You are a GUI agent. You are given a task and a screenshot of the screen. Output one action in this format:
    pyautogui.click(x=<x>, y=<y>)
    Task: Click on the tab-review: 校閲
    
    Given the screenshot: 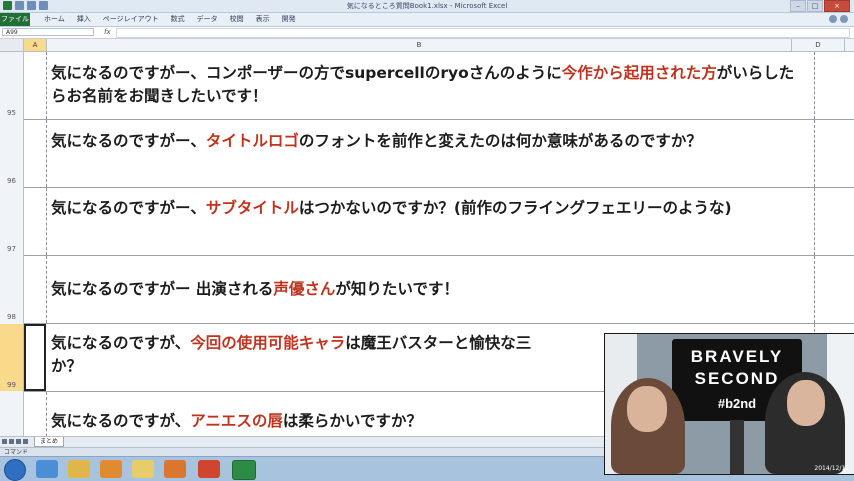 What is the action you would take?
    pyautogui.click(x=237, y=19)
    